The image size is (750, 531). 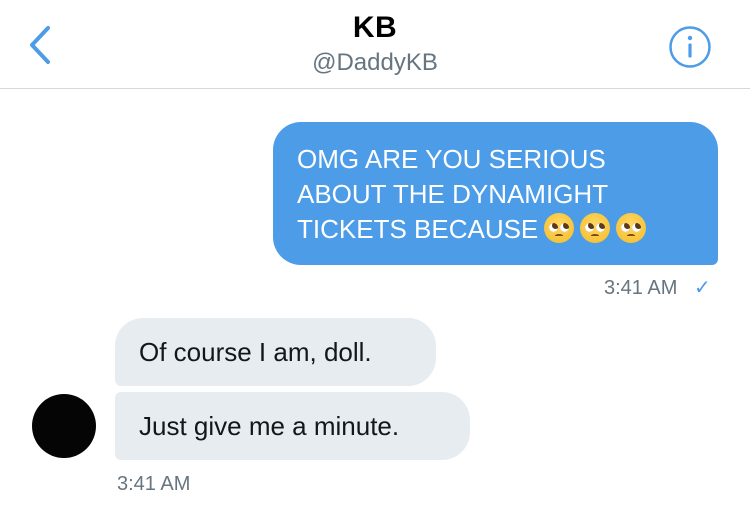 What do you see at coordinates (375, 62) in the screenshot?
I see `contact-handle: @DaddyKB` at bounding box center [375, 62].